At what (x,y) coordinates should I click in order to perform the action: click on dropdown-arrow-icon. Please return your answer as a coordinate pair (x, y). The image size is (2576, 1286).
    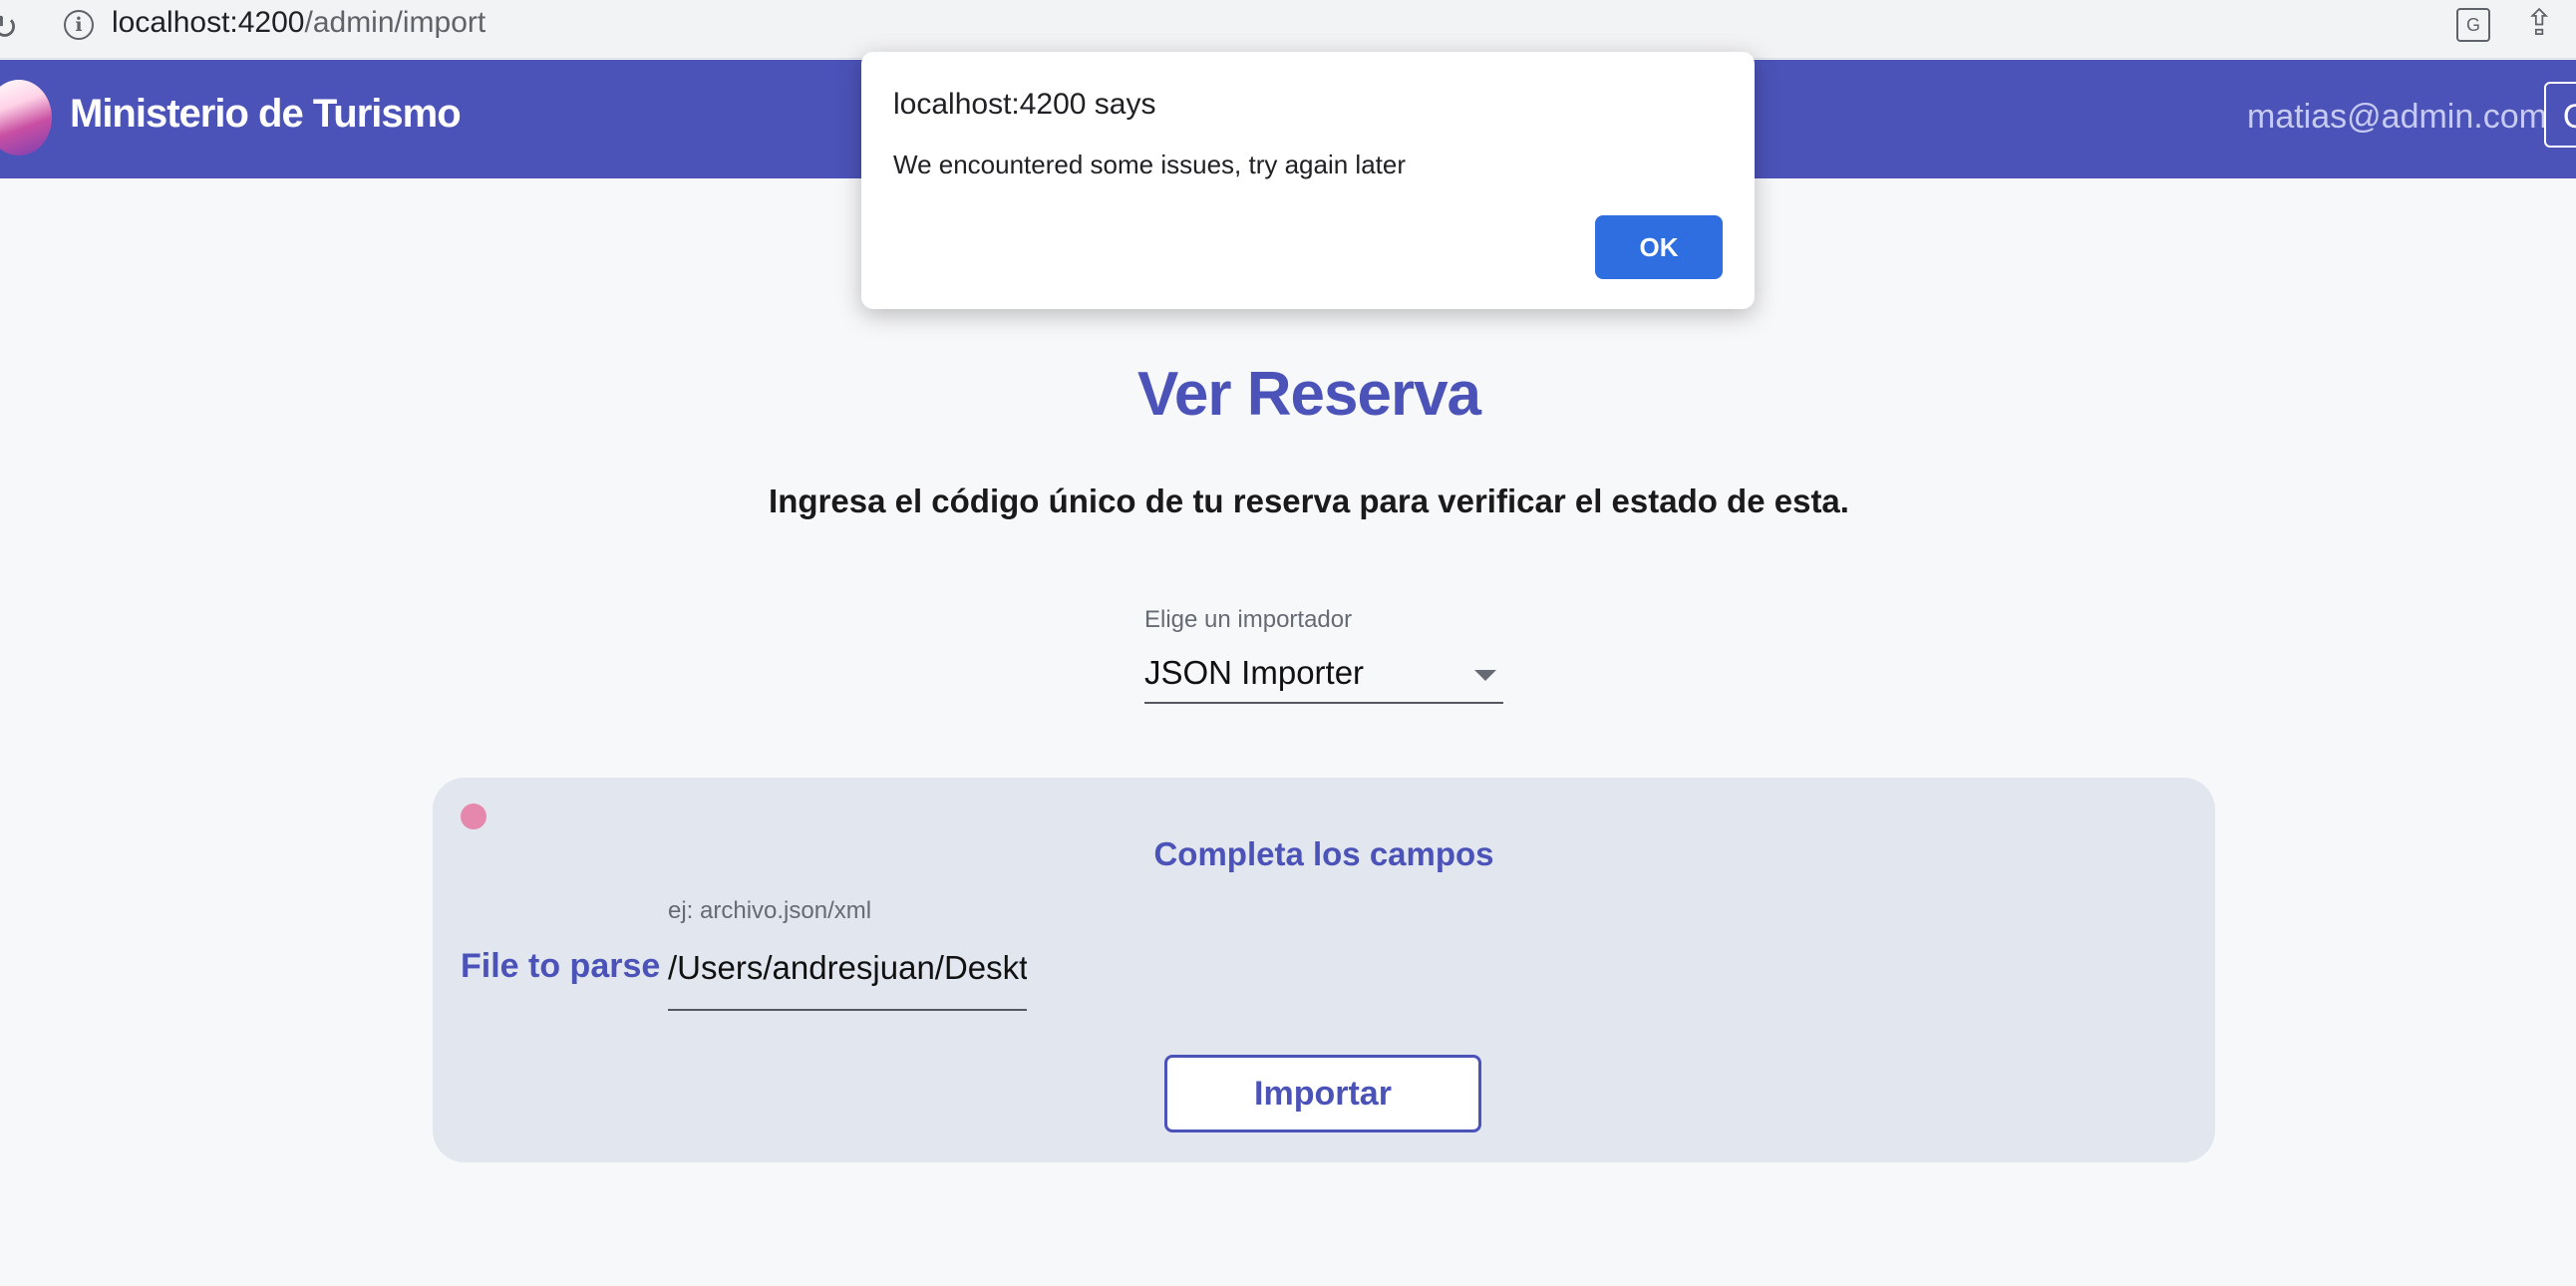
    Looking at the image, I should click on (1485, 675).